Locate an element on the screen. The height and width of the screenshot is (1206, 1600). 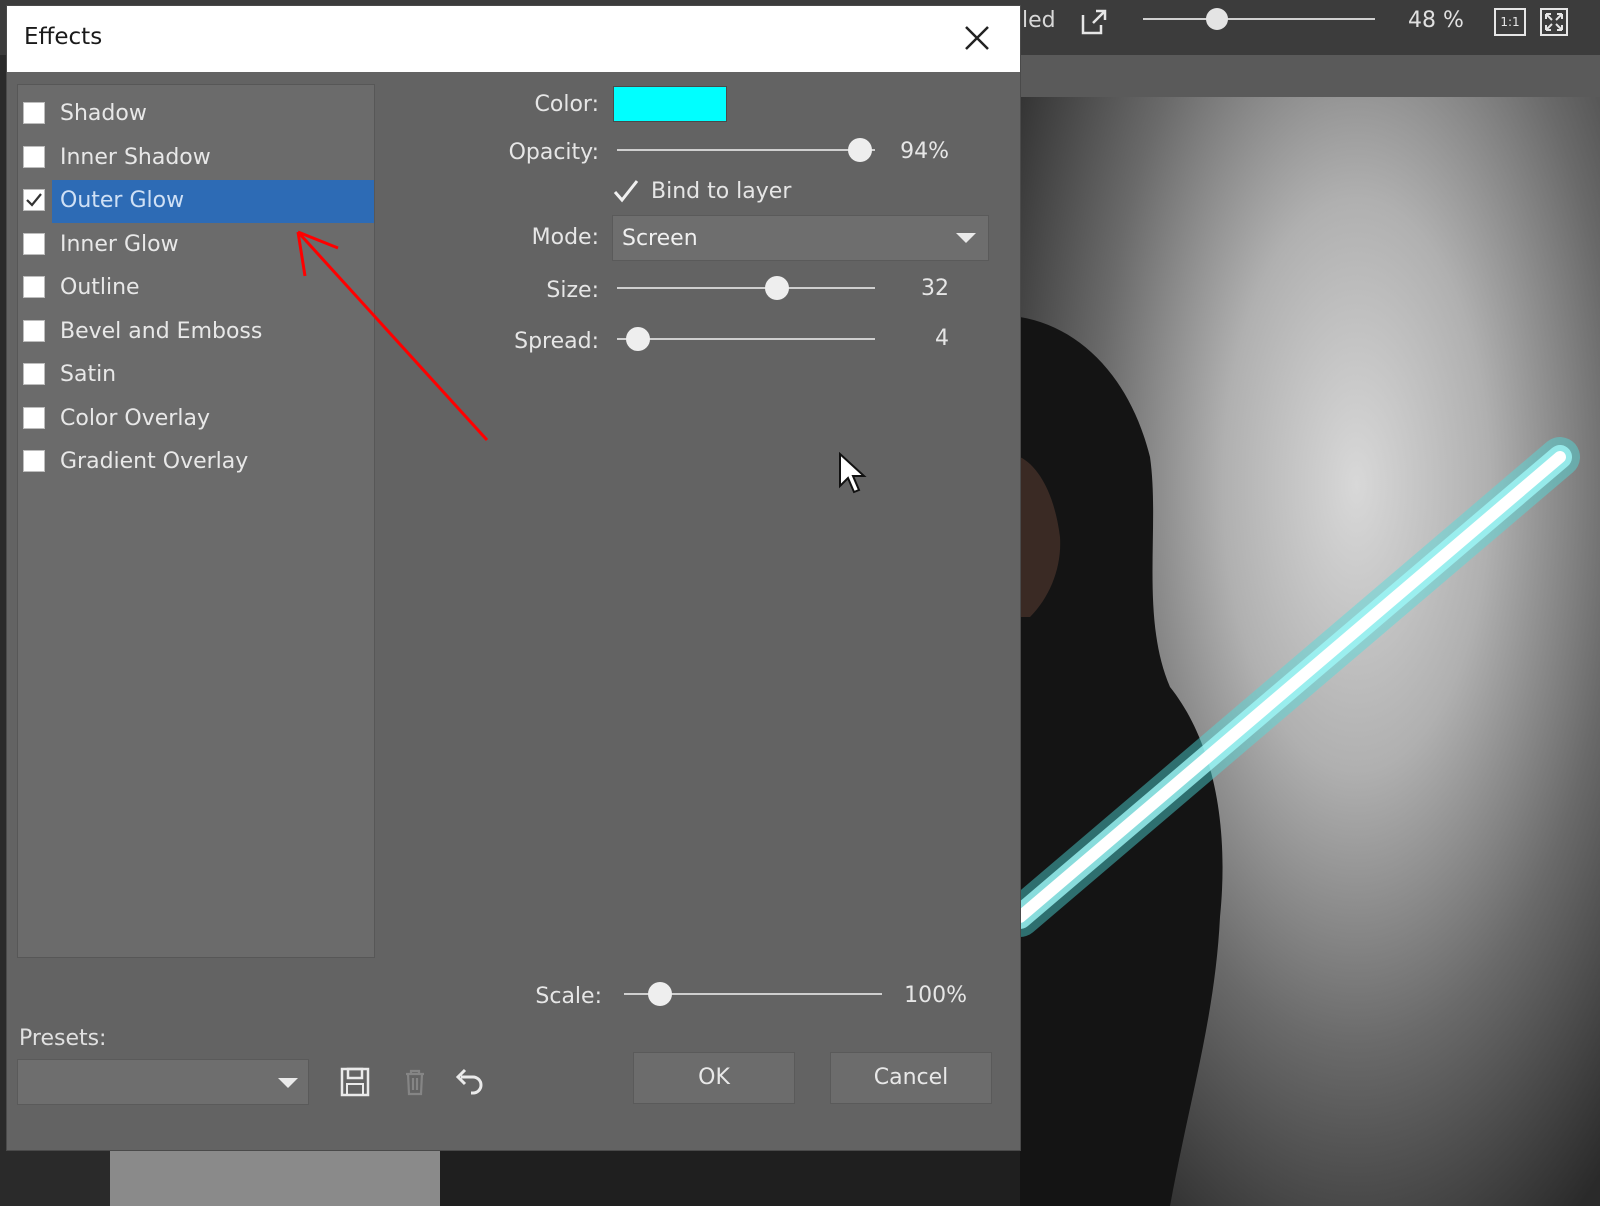
opacity-label: Opacity: is located at coordinates (553, 152).